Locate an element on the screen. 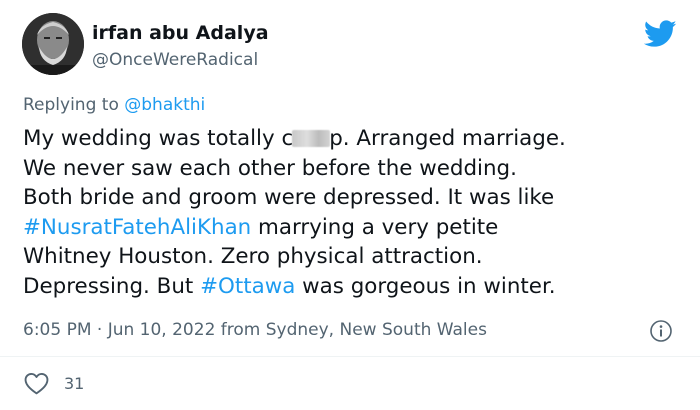 The image size is (700, 410). avatar is located at coordinates (53, 44).